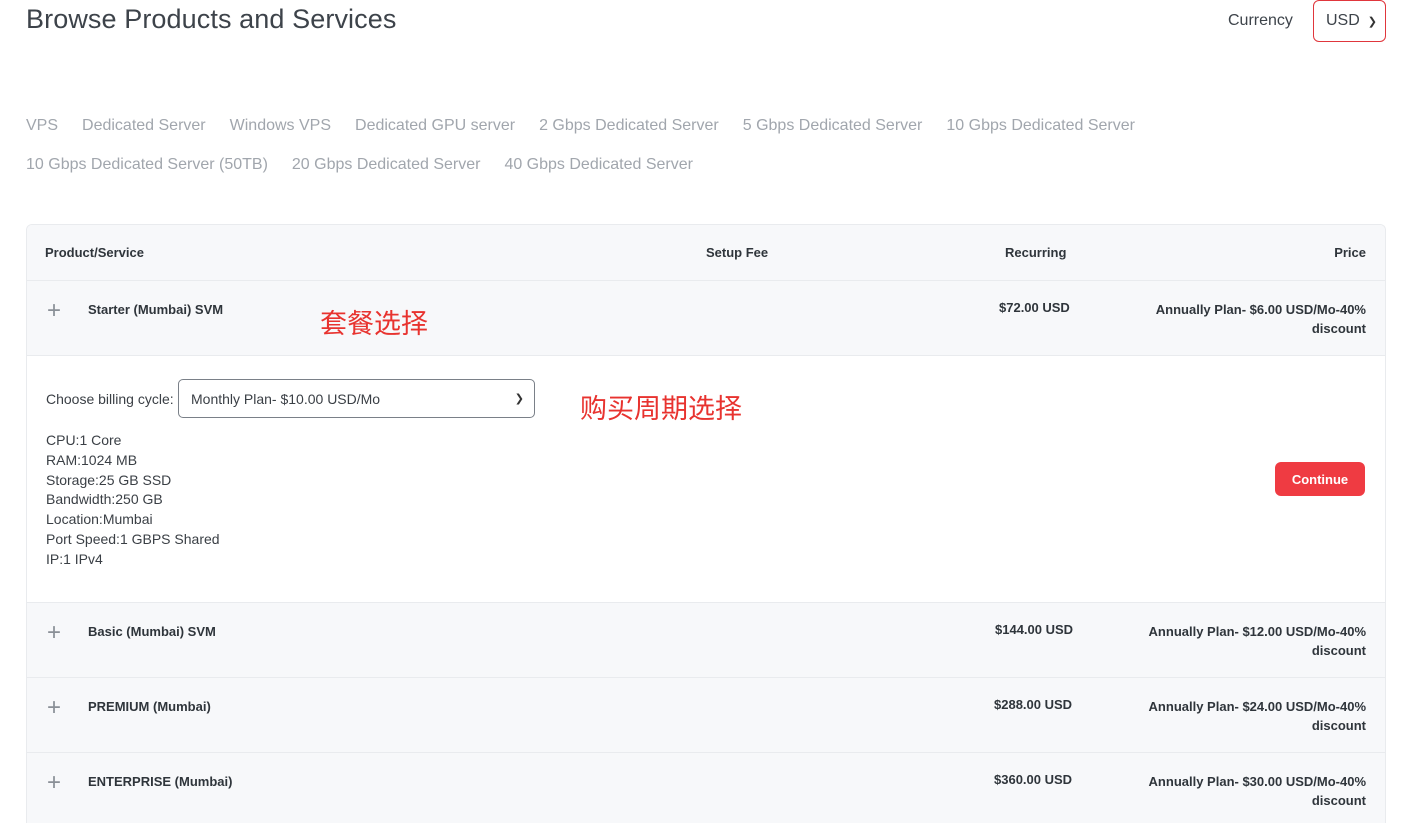 The image size is (1403, 823). What do you see at coordinates (1260, 319) in the screenshot?
I see `product-price: Annually Plan- $6.00 USD/Mo-40% discount` at bounding box center [1260, 319].